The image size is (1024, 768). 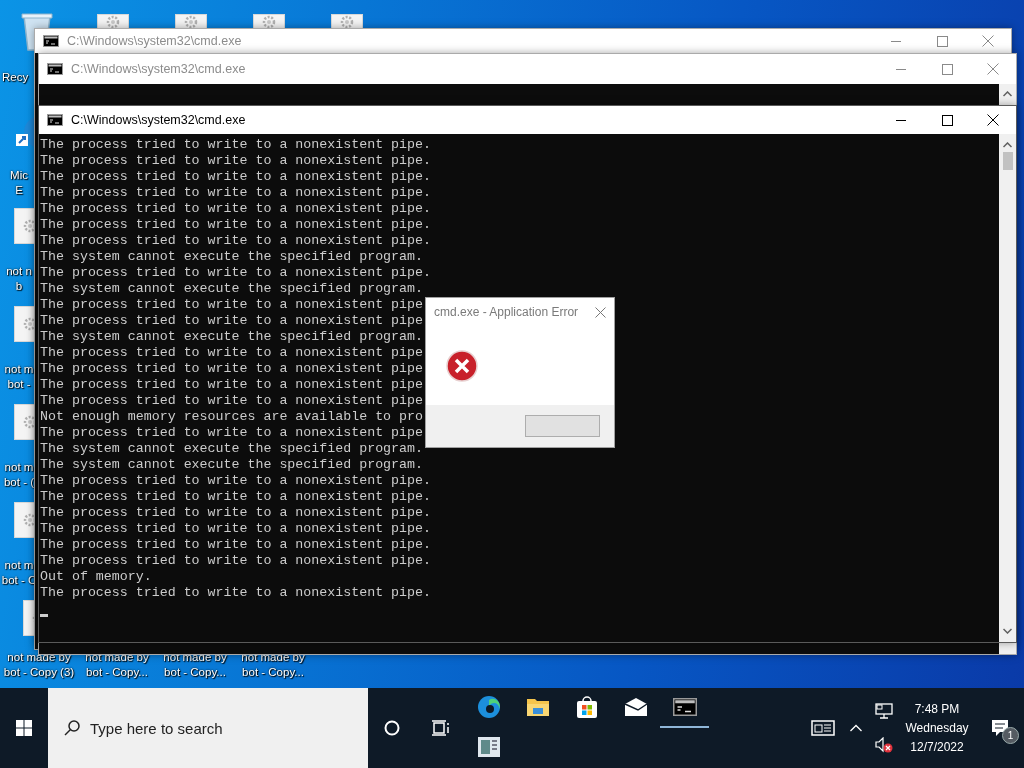 I want to click on notification-count: 1, so click(x=1010, y=735).